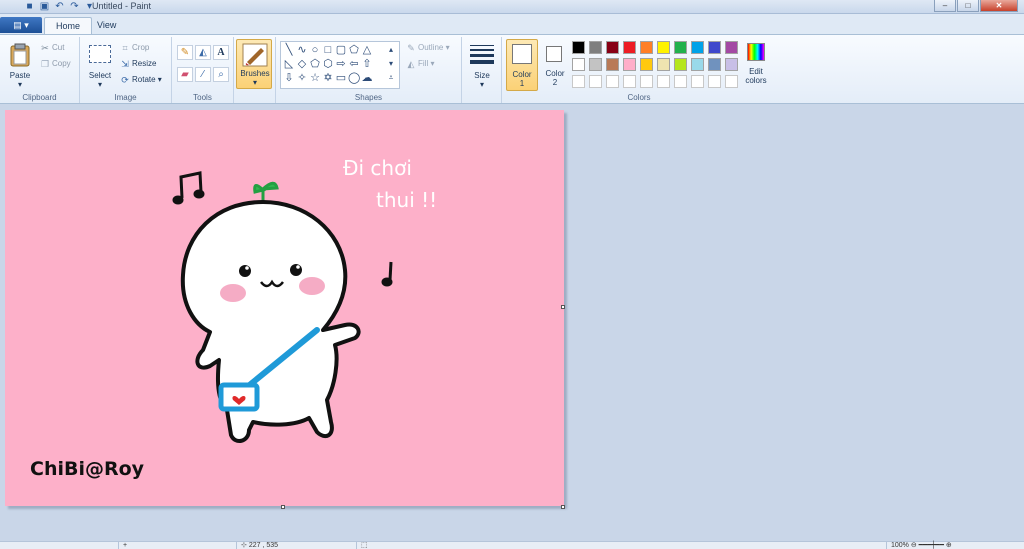  What do you see at coordinates (21, 25) in the screenshot?
I see `paint-menu-button: ▤ ▾` at bounding box center [21, 25].